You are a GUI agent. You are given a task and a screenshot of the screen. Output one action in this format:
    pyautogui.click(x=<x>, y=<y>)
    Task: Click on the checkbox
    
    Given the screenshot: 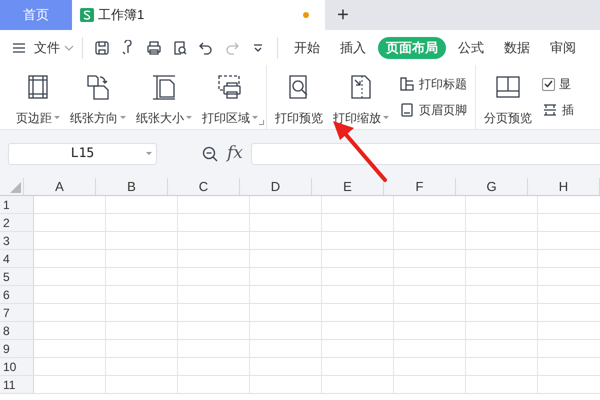 What is the action you would take?
    pyautogui.click(x=548, y=84)
    